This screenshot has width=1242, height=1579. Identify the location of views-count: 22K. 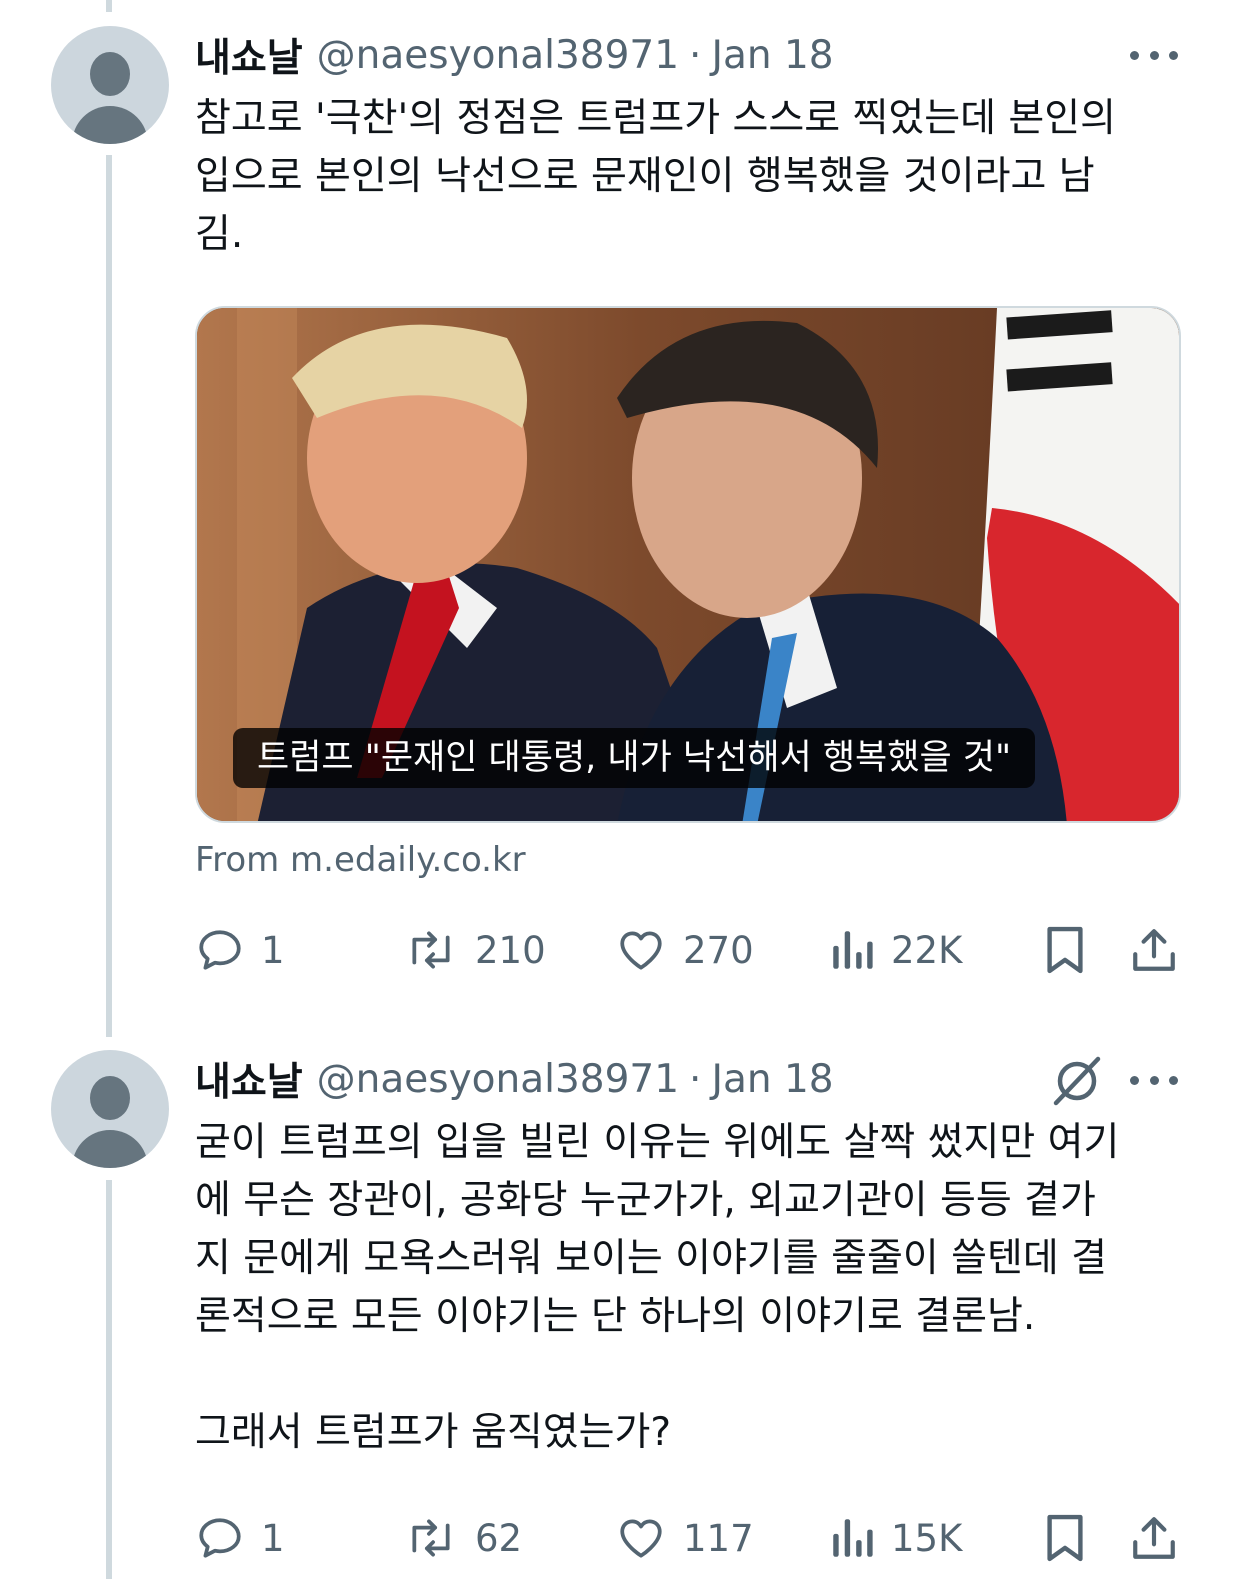
(927, 950).